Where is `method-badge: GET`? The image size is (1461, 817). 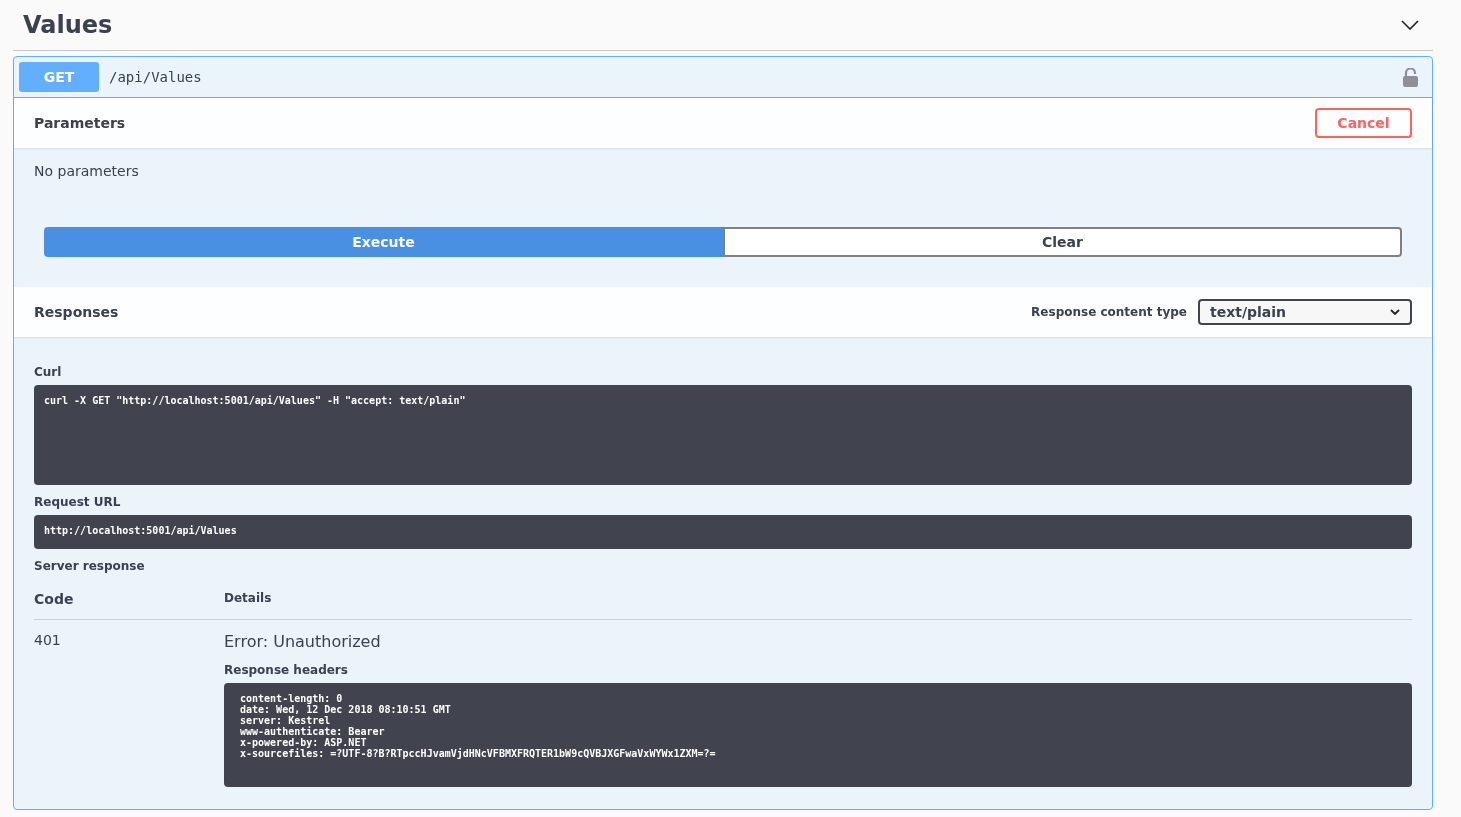 method-badge: GET is located at coordinates (59, 77).